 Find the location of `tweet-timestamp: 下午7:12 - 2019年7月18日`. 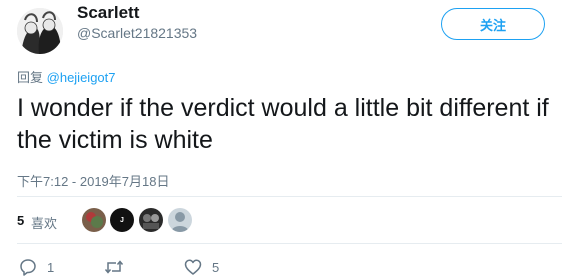

tweet-timestamp: 下午7:12 - 2019年7月18日 is located at coordinates (93, 180).